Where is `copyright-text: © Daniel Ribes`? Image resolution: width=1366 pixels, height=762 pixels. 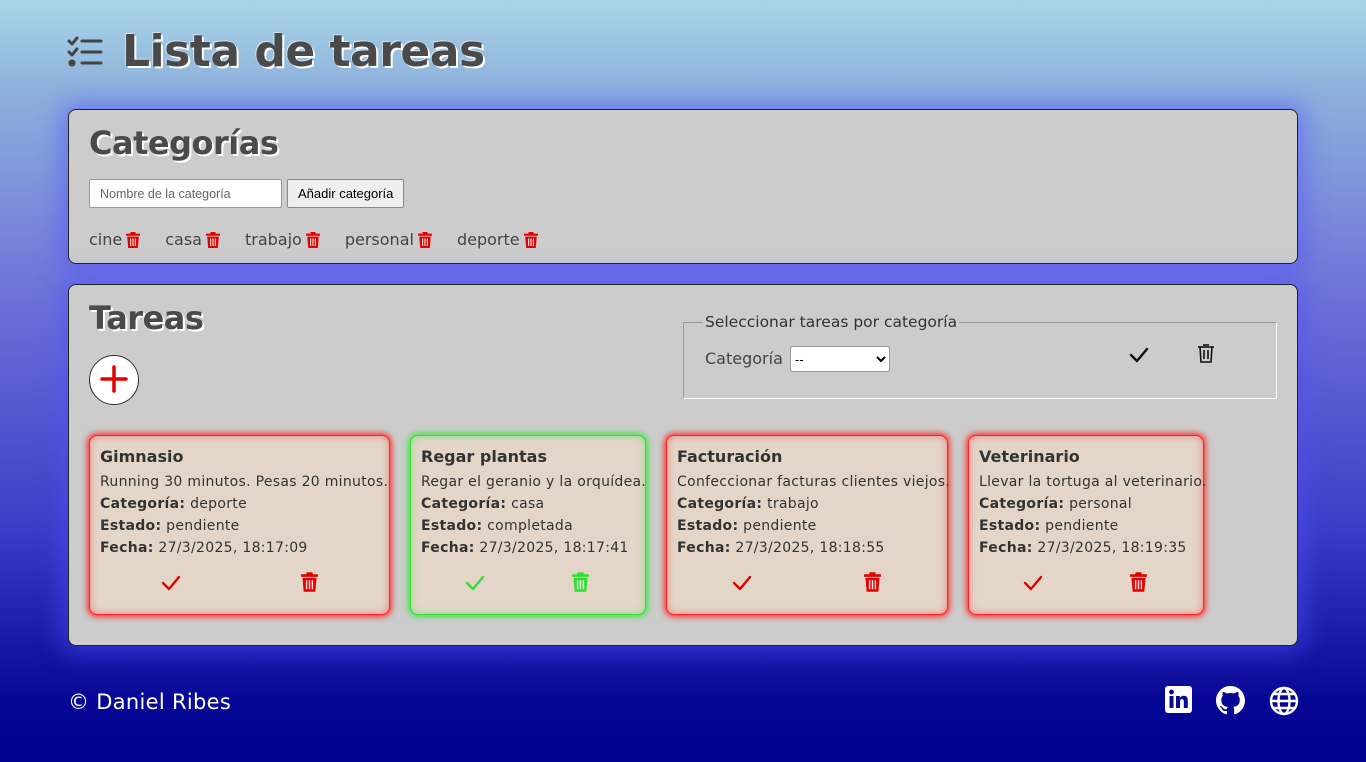 copyright-text: © Daniel Ribes is located at coordinates (150, 702).